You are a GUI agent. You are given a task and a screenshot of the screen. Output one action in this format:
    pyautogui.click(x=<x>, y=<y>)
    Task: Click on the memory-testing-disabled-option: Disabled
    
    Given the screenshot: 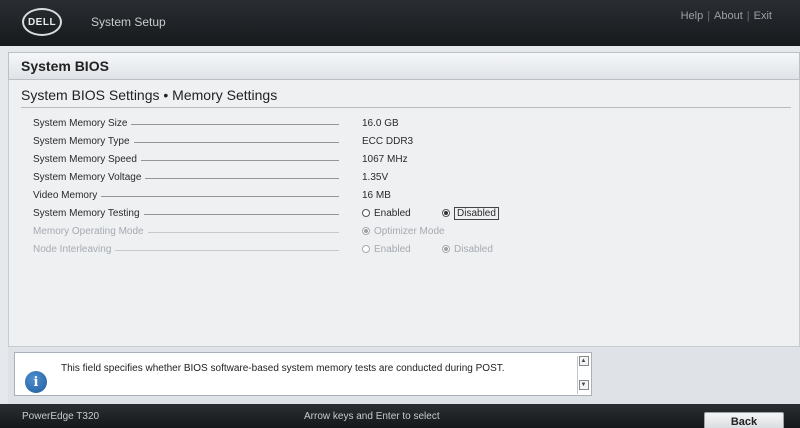 What is the action you would take?
    pyautogui.click(x=470, y=213)
    